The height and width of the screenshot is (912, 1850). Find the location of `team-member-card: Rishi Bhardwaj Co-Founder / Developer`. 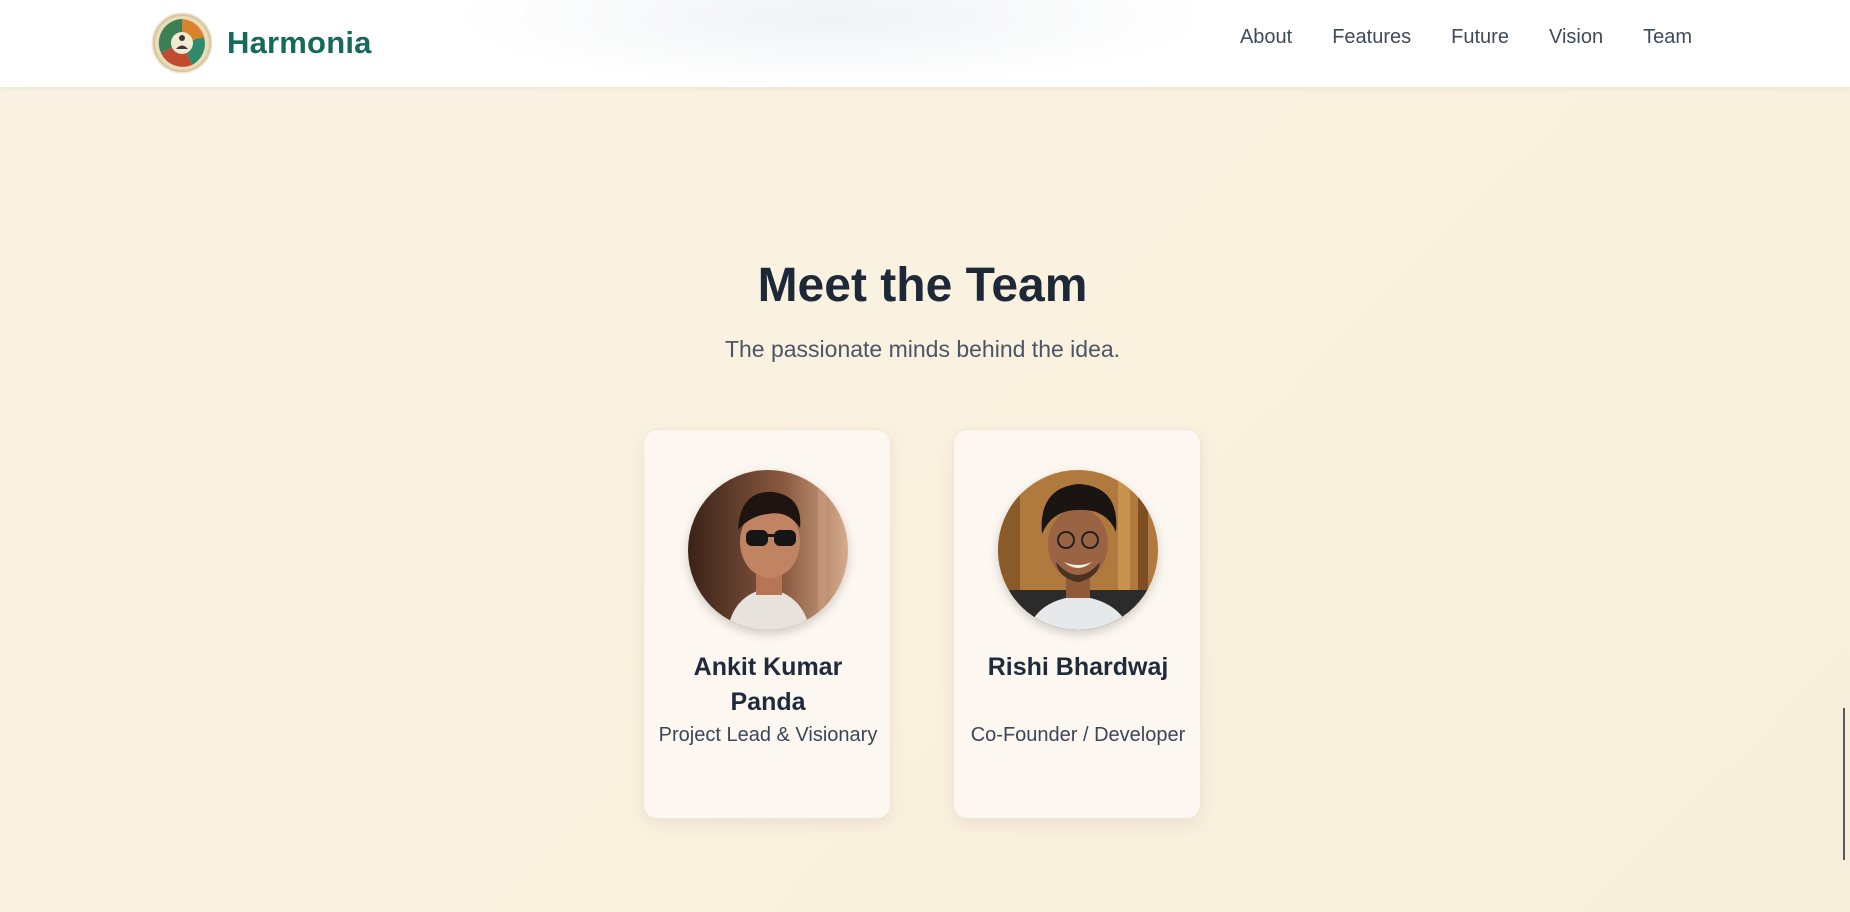

team-member-card: Rishi Bhardwaj Co-Founder / Developer is located at coordinates (1077, 624).